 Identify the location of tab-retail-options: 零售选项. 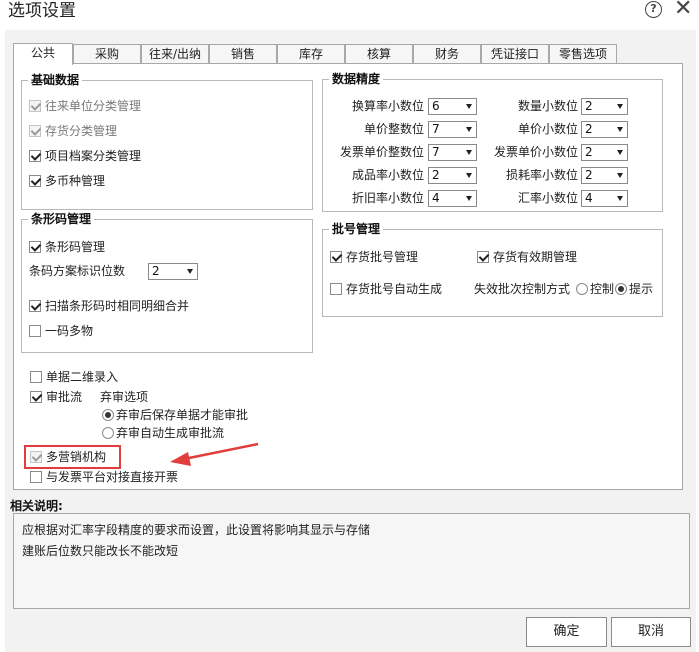
(583, 54).